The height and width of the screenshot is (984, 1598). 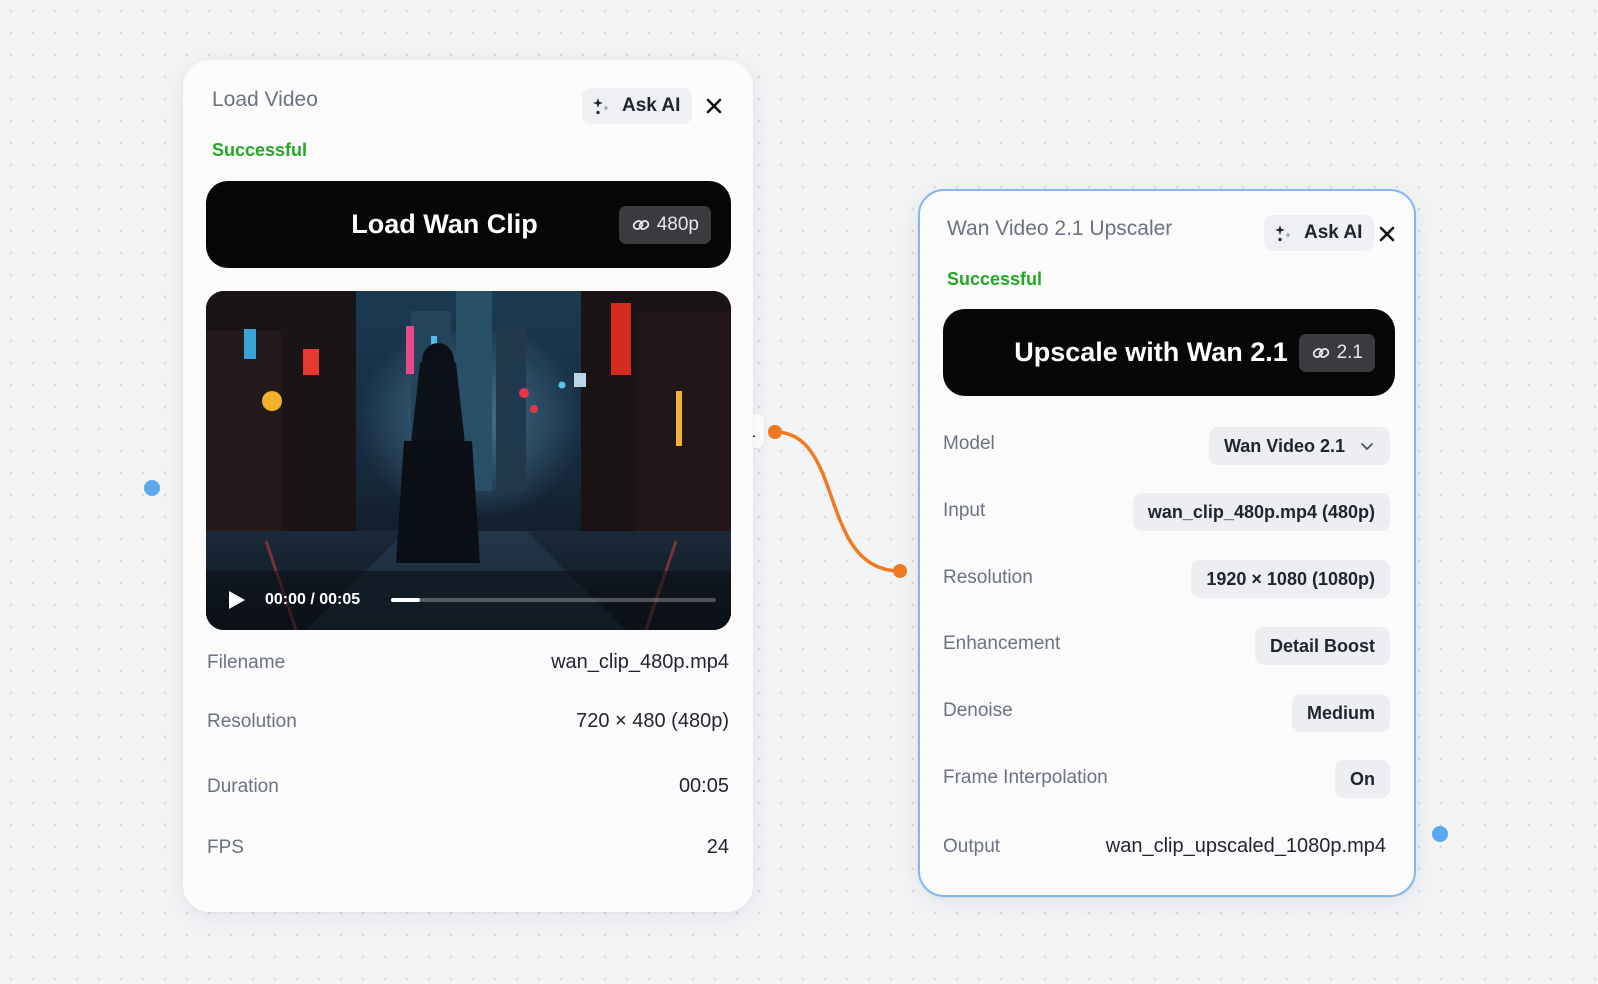 I want to click on timecode: 00:00 / 00:05, so click(x=313, y=599).